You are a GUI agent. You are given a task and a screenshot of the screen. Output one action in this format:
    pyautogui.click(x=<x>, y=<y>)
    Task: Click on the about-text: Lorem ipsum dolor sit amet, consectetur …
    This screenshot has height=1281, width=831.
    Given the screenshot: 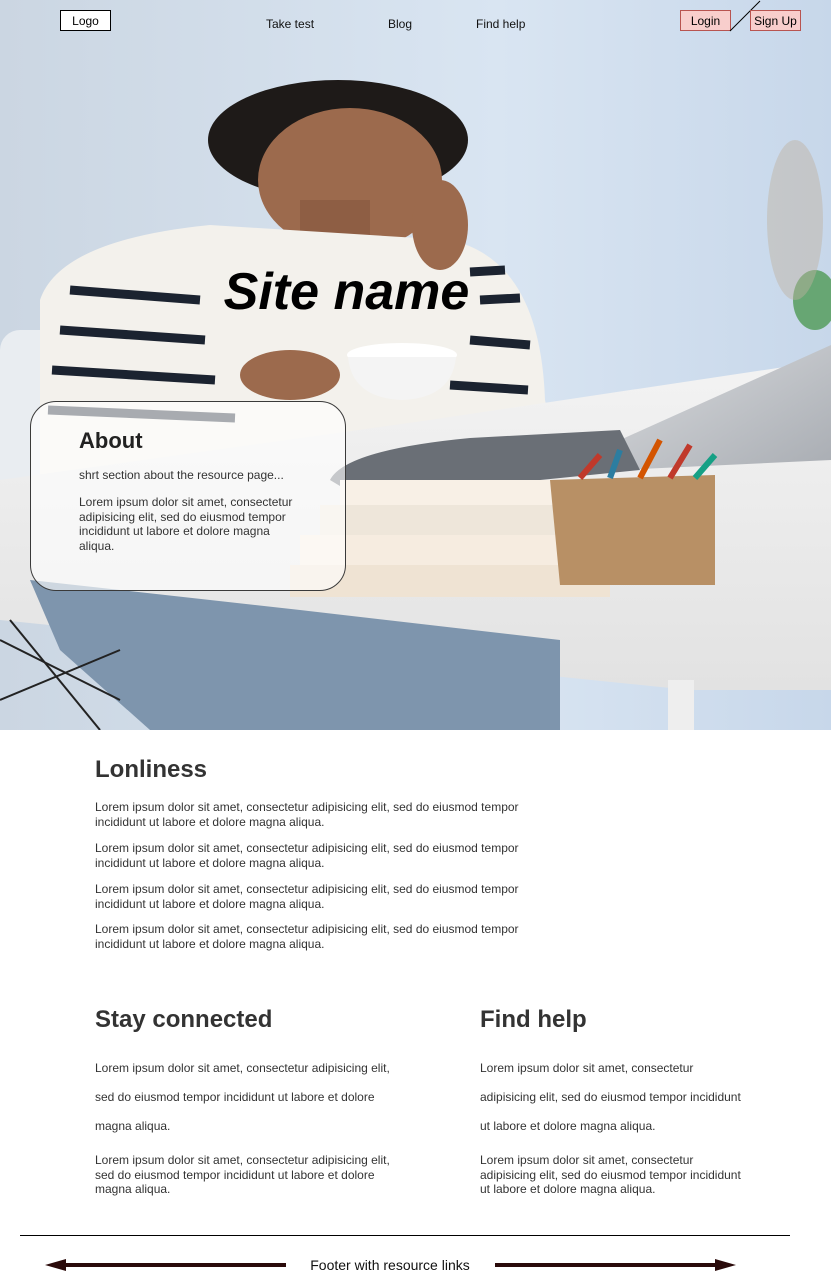 What is the action you would take?
    pyautogui.click(x=186, y=524)
    